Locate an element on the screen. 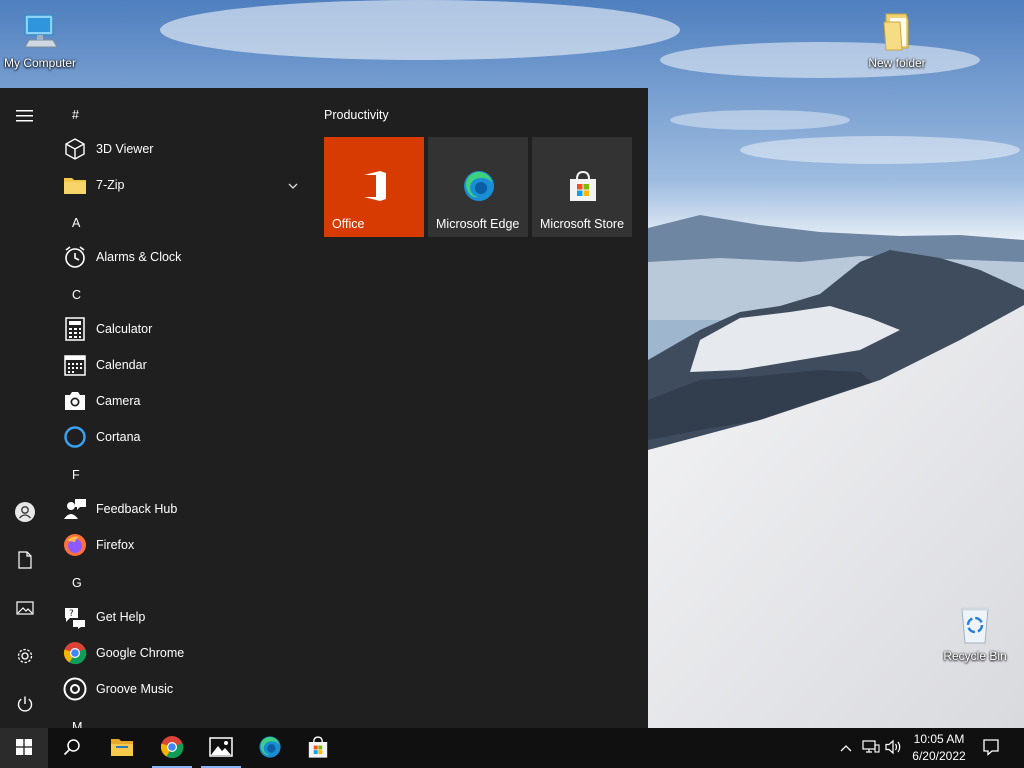  settings-icon is located at coordinates (25, 656).